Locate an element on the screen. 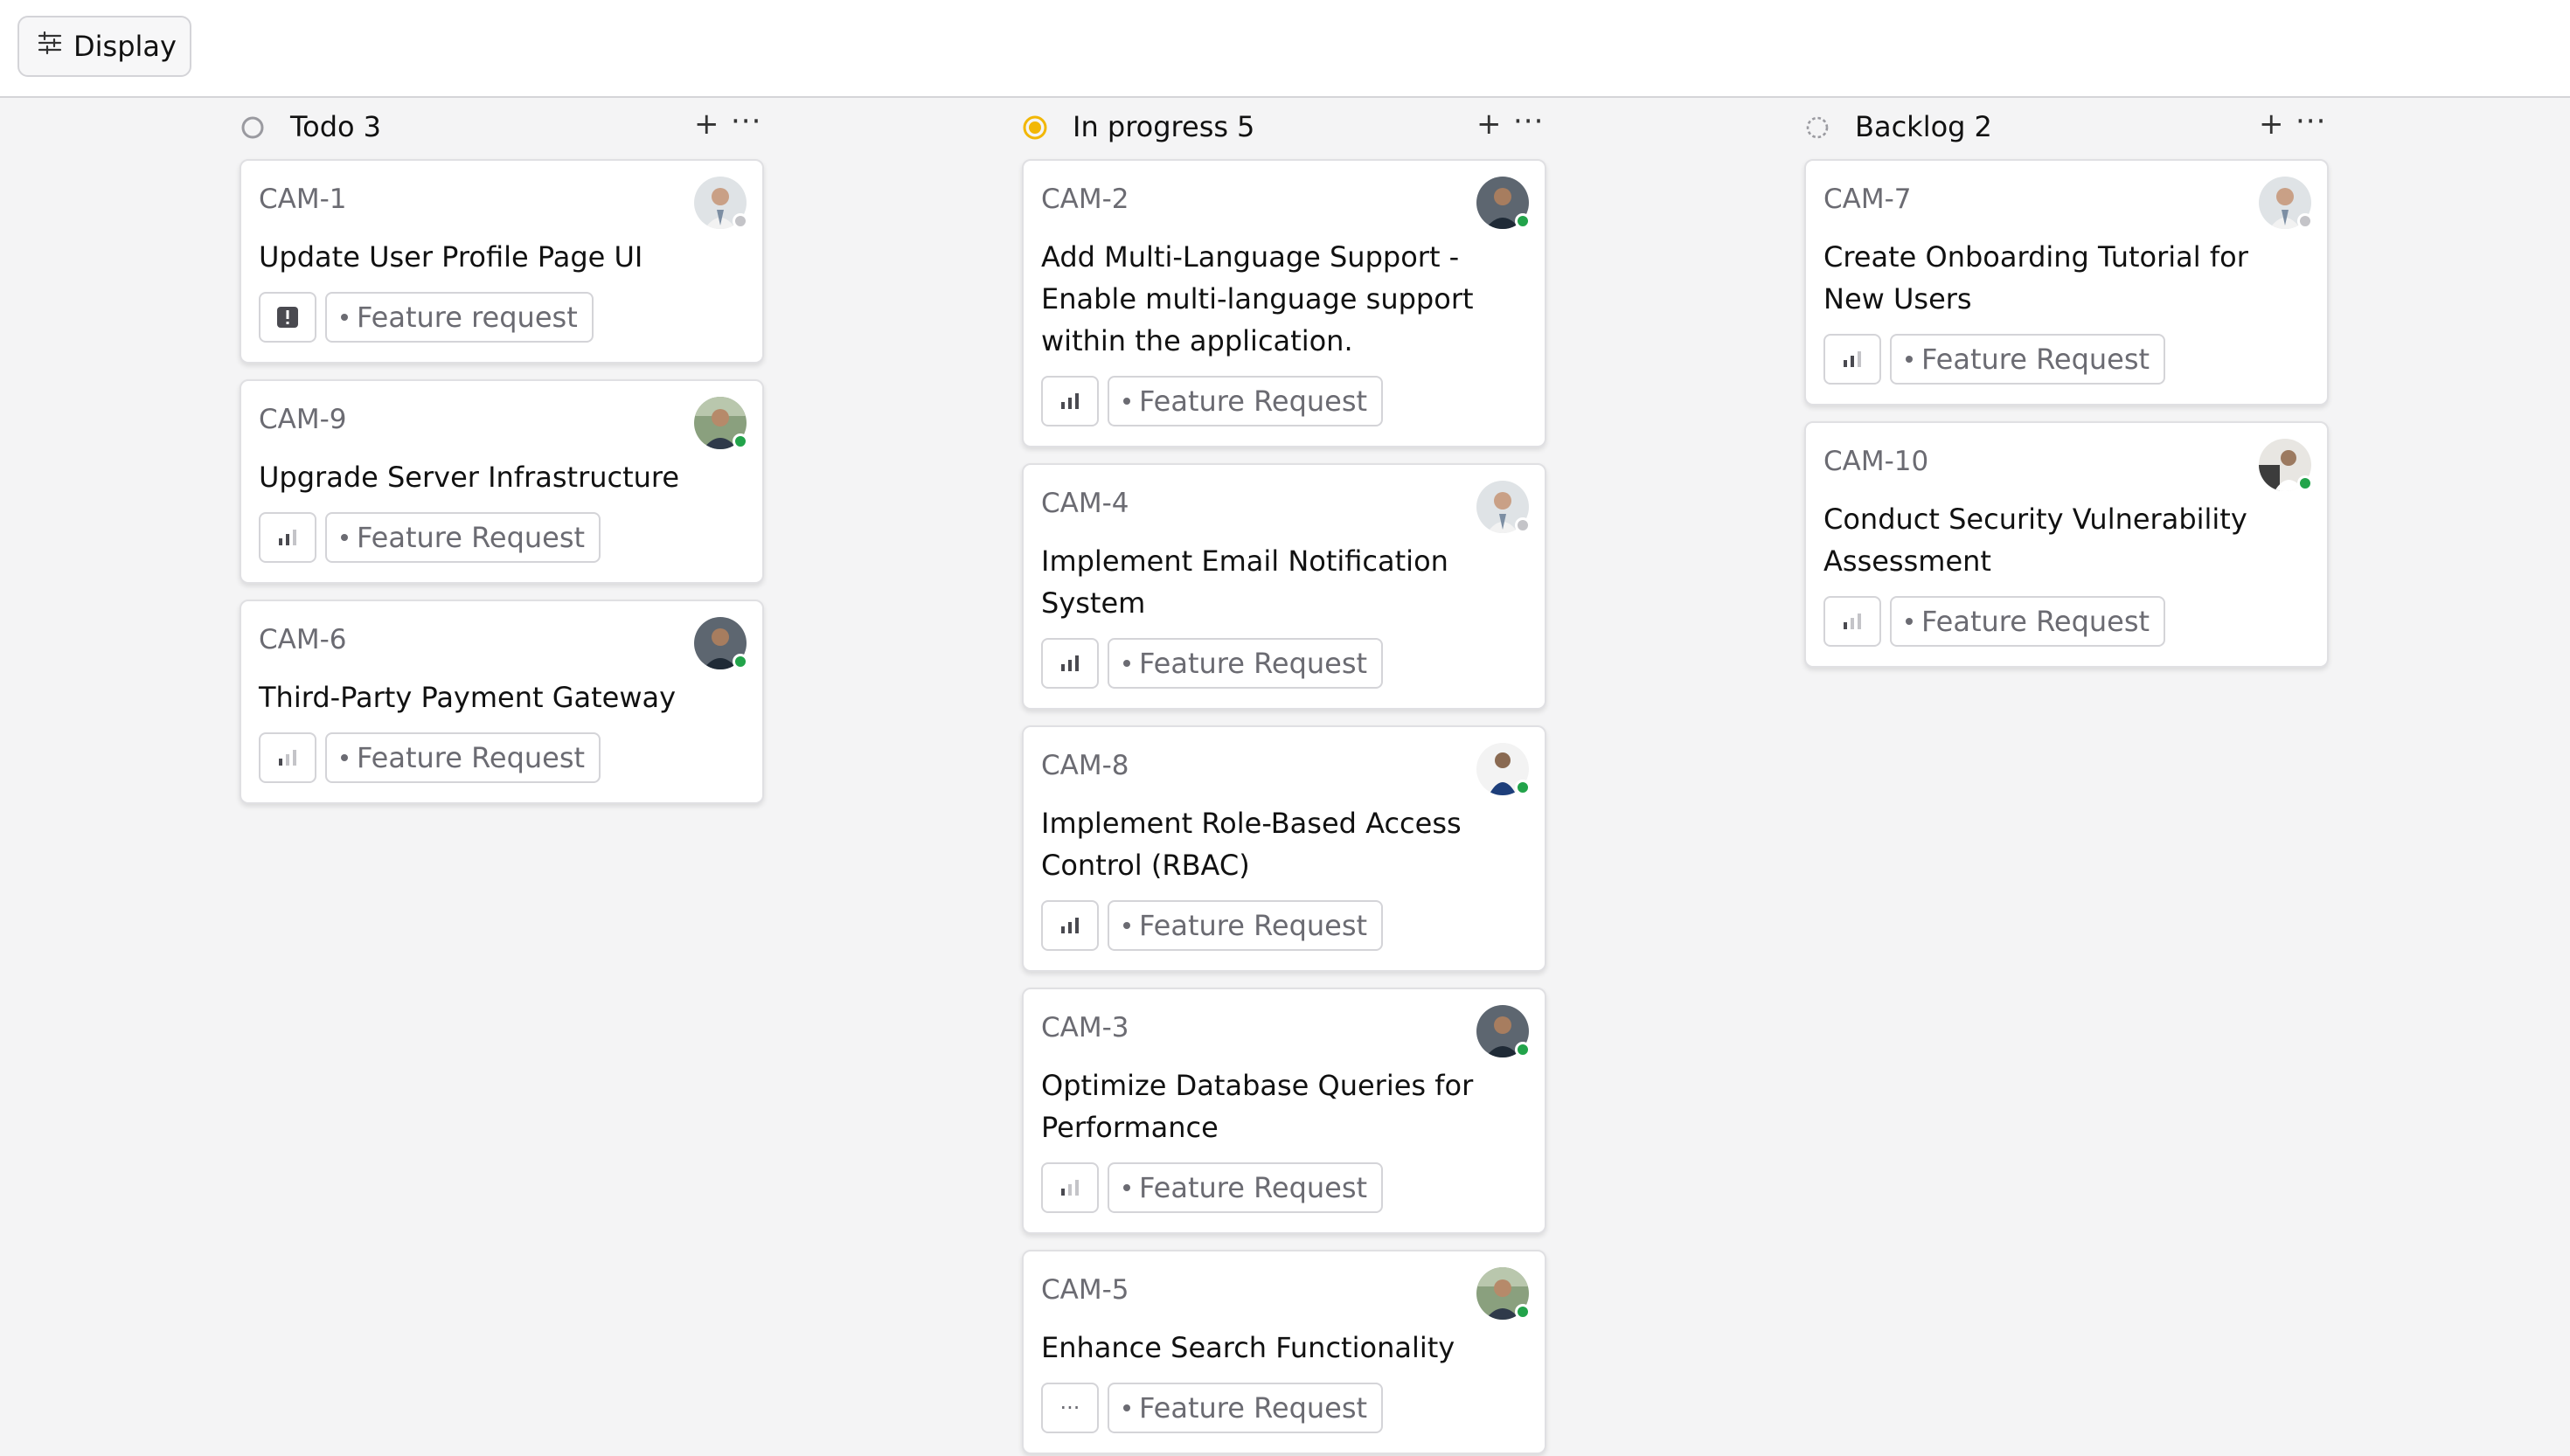 The width and height of the screenshot is (2570, 1456). issue-id: CAM-10 is located at coordinates (1876, 461).